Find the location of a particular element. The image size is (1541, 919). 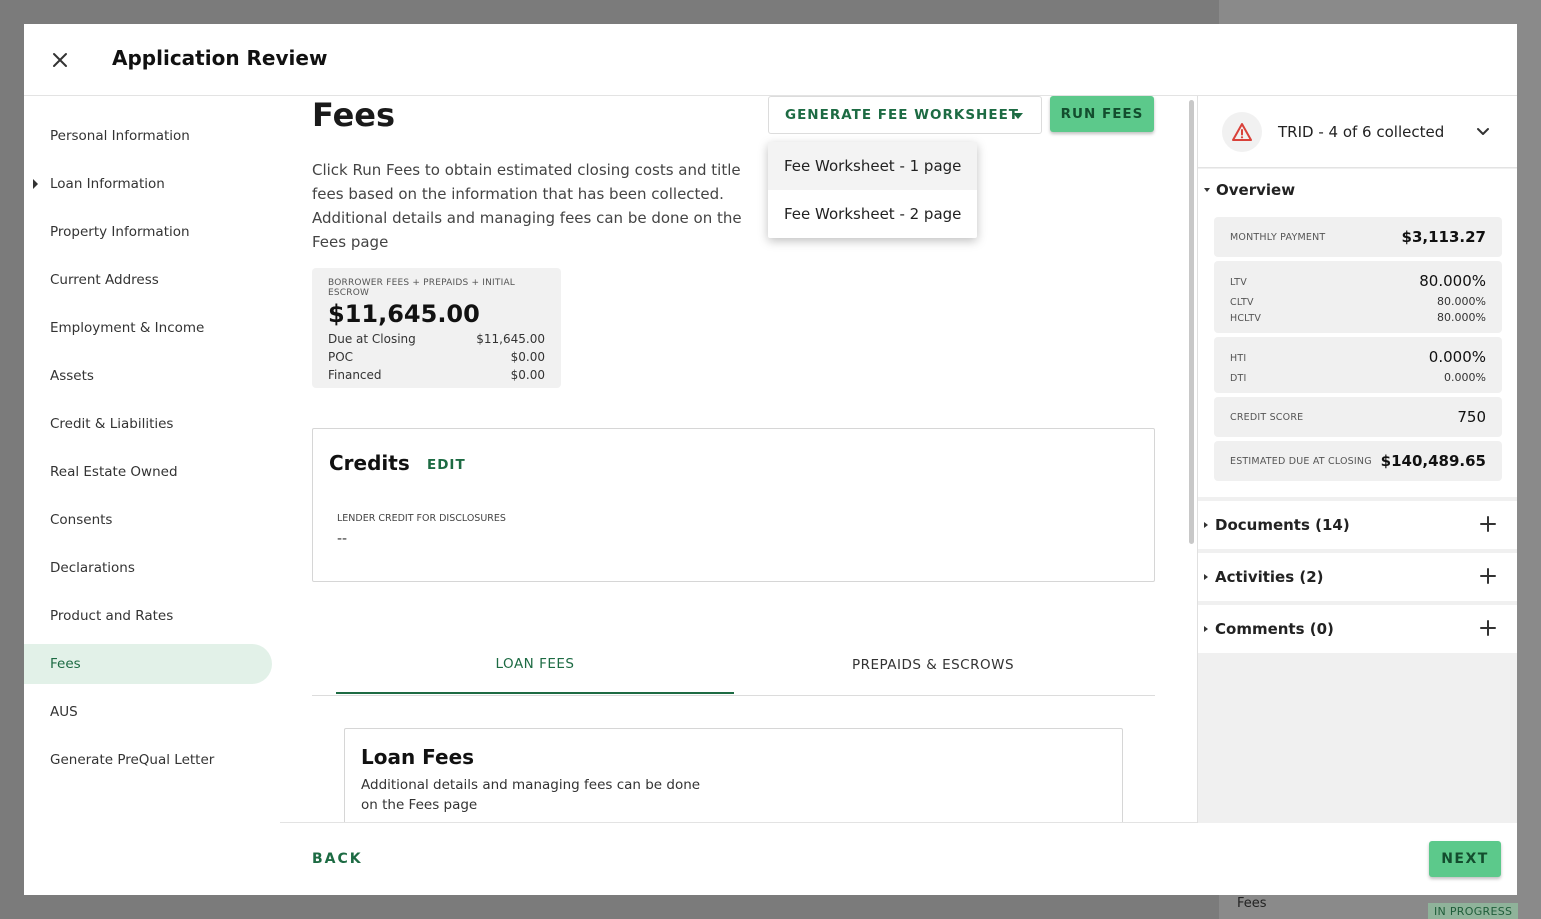

sidebar-item-label: Assets is located at coordinates (72, 376).